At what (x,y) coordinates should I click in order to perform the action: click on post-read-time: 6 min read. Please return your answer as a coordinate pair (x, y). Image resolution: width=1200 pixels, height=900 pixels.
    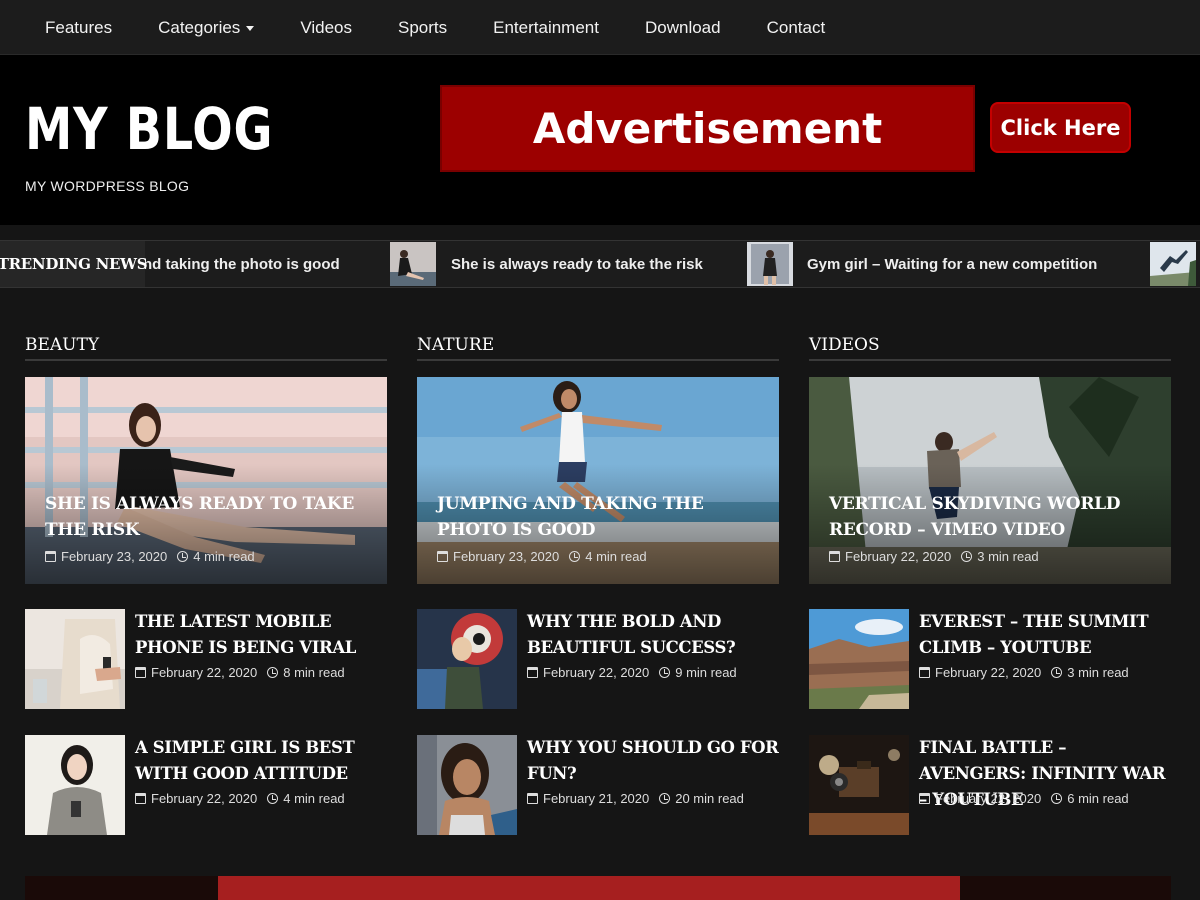
    Looking at the image, I should click on (1098, 798).